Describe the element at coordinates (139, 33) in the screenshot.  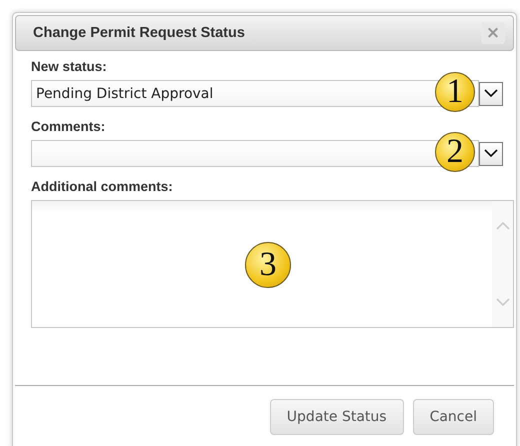
I see `dialog-title: Change Permit Request Status` at that location.